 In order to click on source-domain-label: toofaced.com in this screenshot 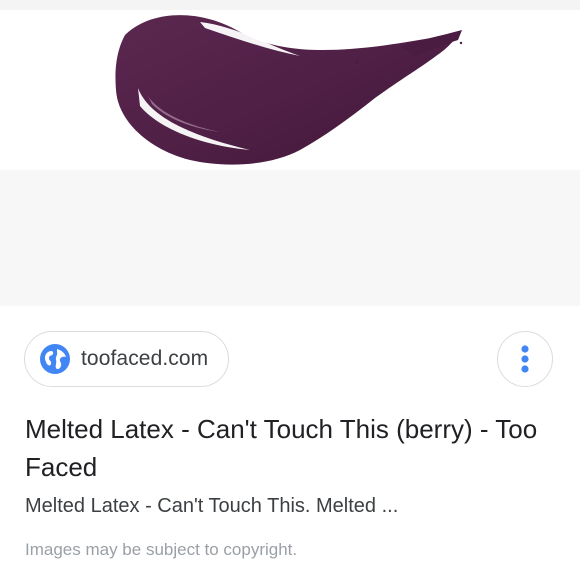, I will do `click(145, 358)`.